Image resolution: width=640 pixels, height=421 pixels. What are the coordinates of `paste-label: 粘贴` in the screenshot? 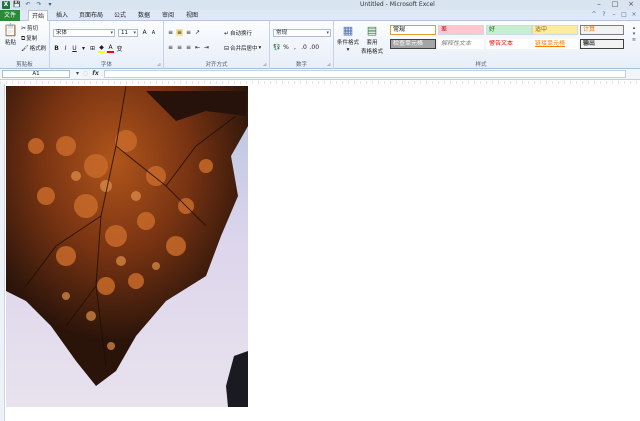 It's located at (10, 43).